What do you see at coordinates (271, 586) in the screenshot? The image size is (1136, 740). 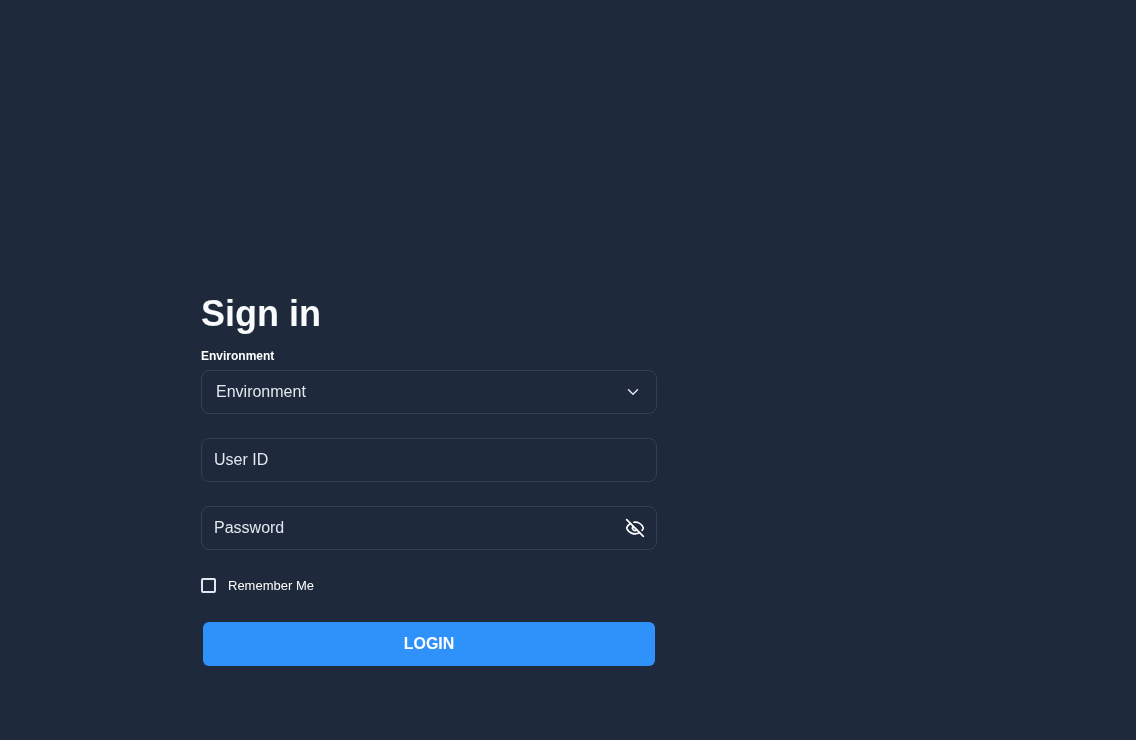 I see `remember-label: Remember Me` at bounding box center [271, 586].